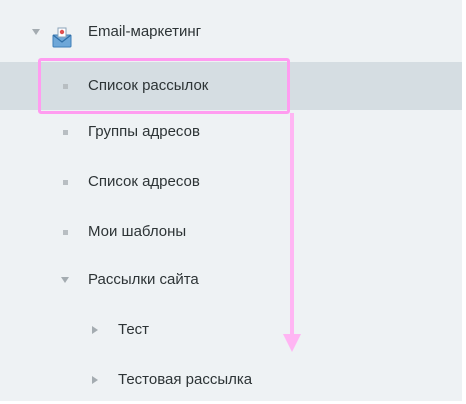 The height and width of the screenshot is (404, 466). What do you see at coordinates (137, 231) in the screenshot?
I see `tree-item-label: Мои шаблоны` at bounding box center [137, 231].